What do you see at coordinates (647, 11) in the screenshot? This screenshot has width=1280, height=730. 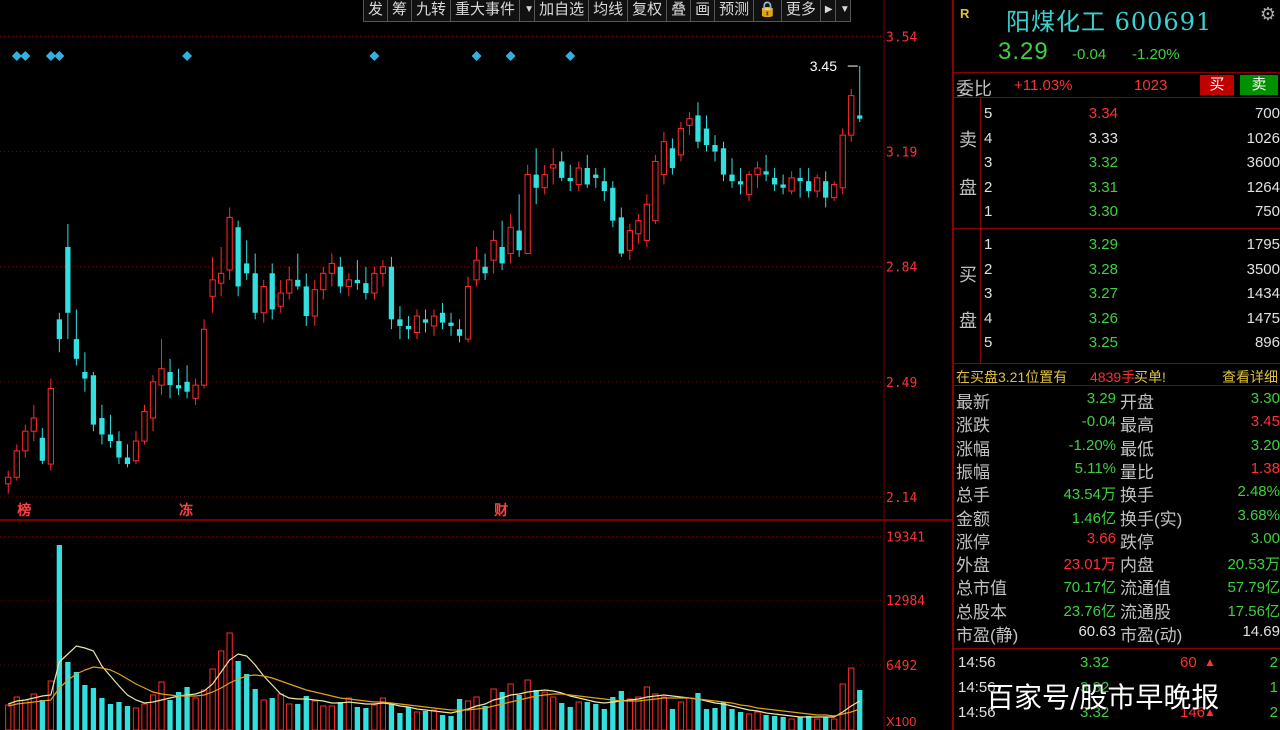 I see `toolbar-button-7: 复权` at bounding box center [647, 11].